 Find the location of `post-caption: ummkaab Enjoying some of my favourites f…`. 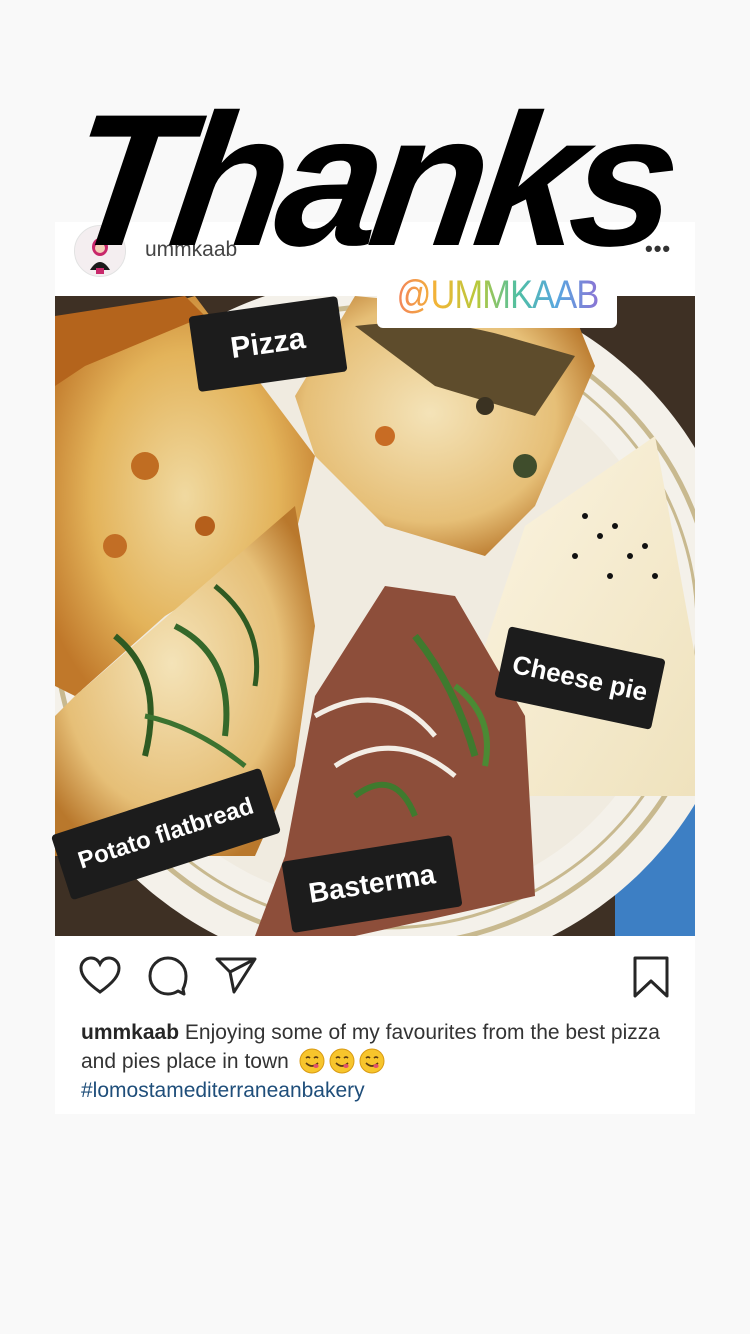

post-caption: ummkaab Enjoying some of my favourites f… is located at coordinates (376, 1061).